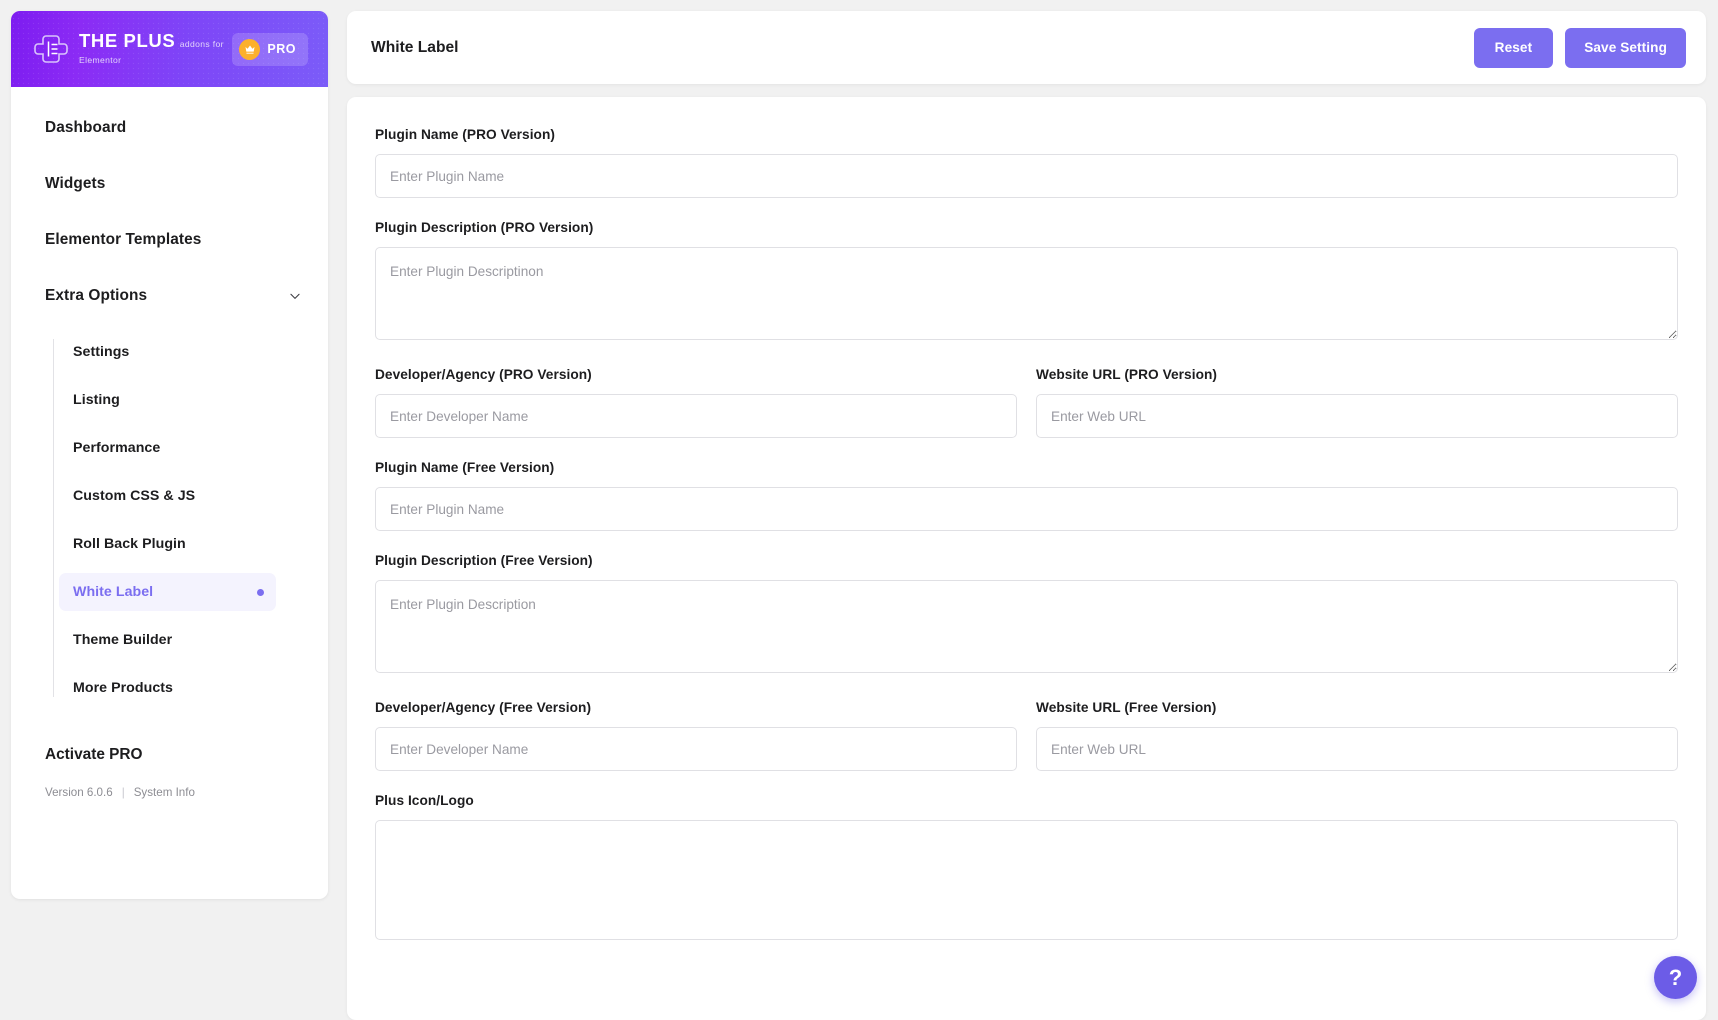  I want to click on field-plugin-description-pro: Plugin Description (PRO Version), so click(1026, 282).